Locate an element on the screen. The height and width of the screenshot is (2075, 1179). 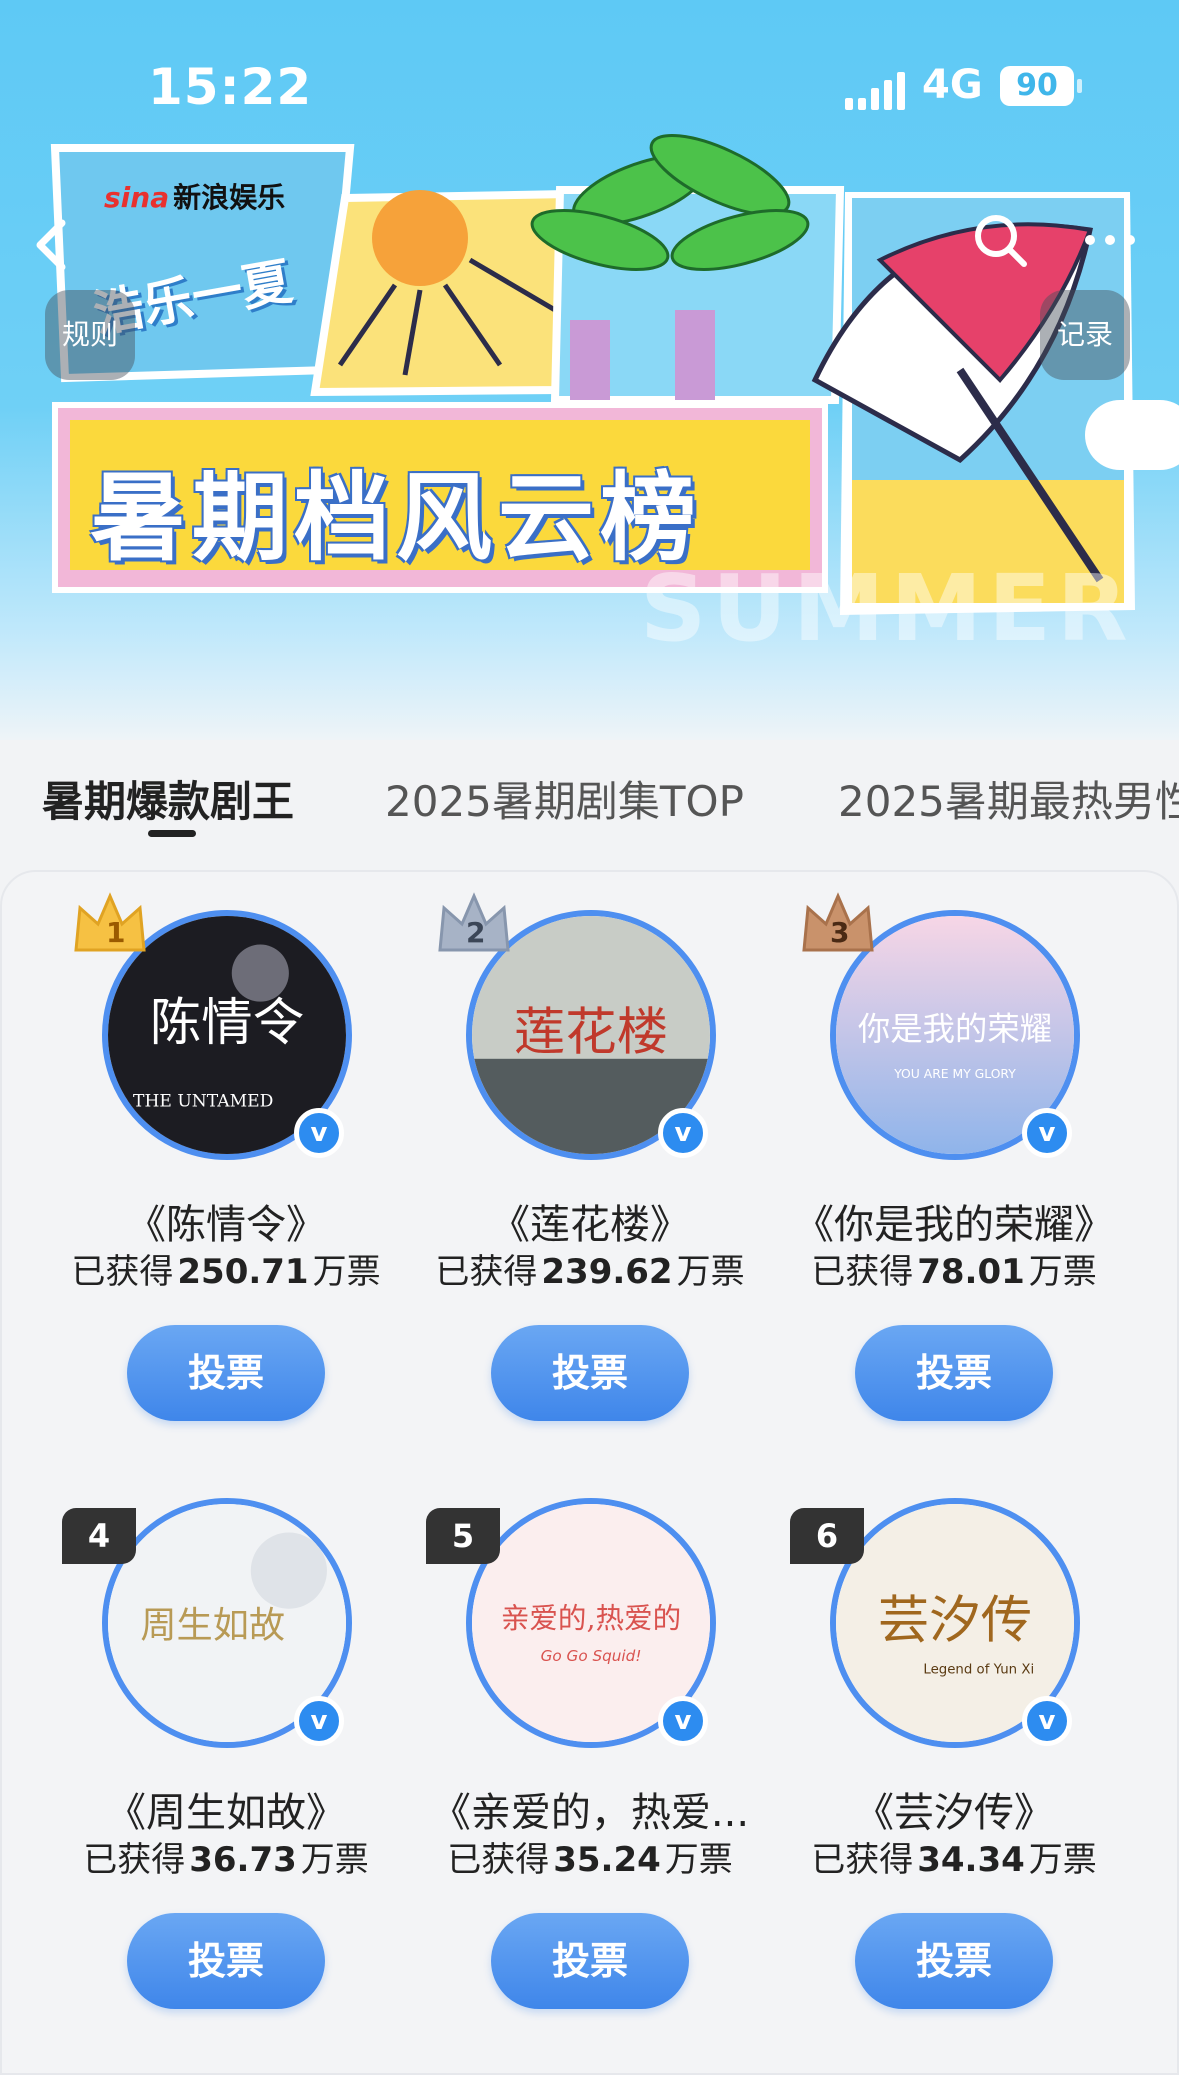
vote-count: 已获得 239.62 万票 is located at coordinates (590, 1268).